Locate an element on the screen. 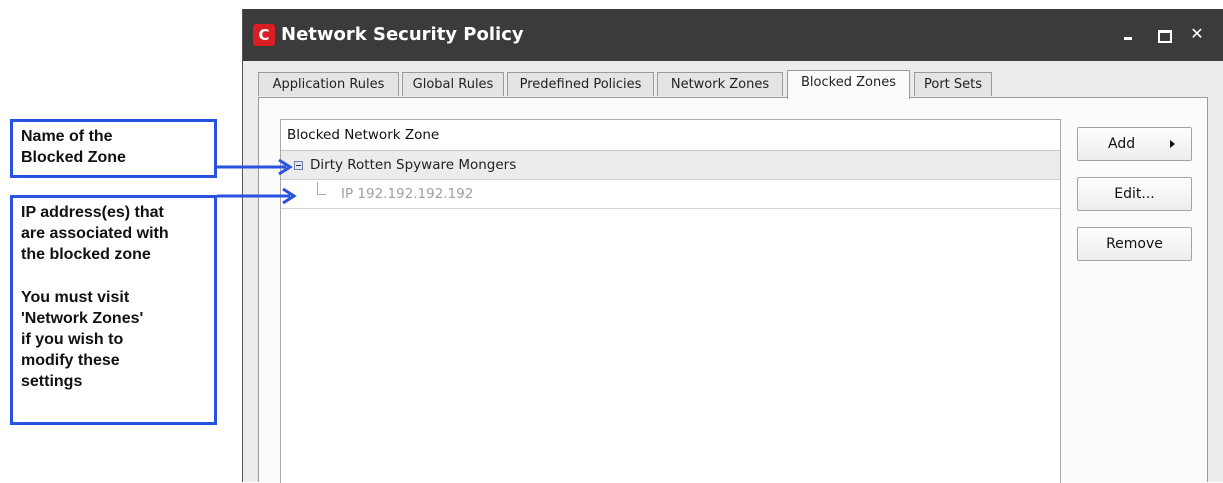 The height and width of the screenshot is (483, 1223). ip-address: IP 192.192.192.192 is located at coordinates (407, 194).